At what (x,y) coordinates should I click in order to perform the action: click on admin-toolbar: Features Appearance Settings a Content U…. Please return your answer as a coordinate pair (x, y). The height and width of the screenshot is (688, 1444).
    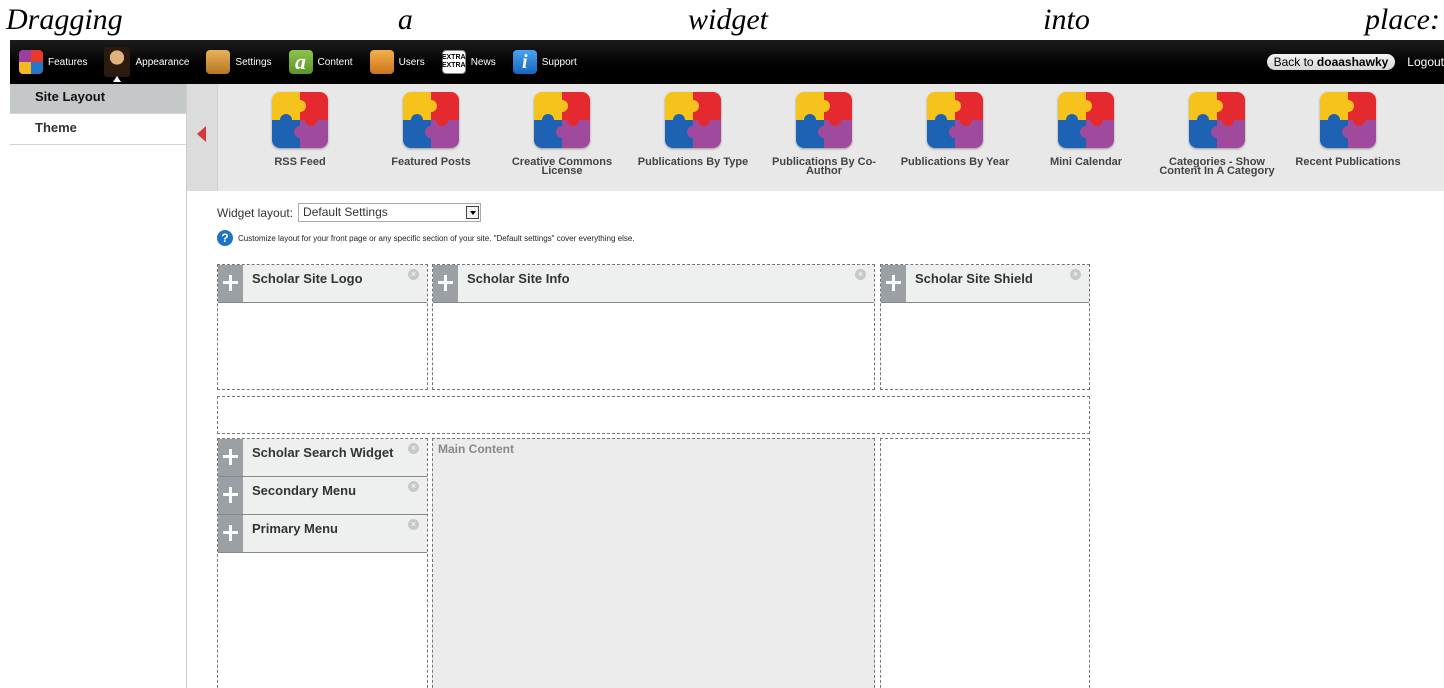
    Looking at the image, I should click on (727, 62).